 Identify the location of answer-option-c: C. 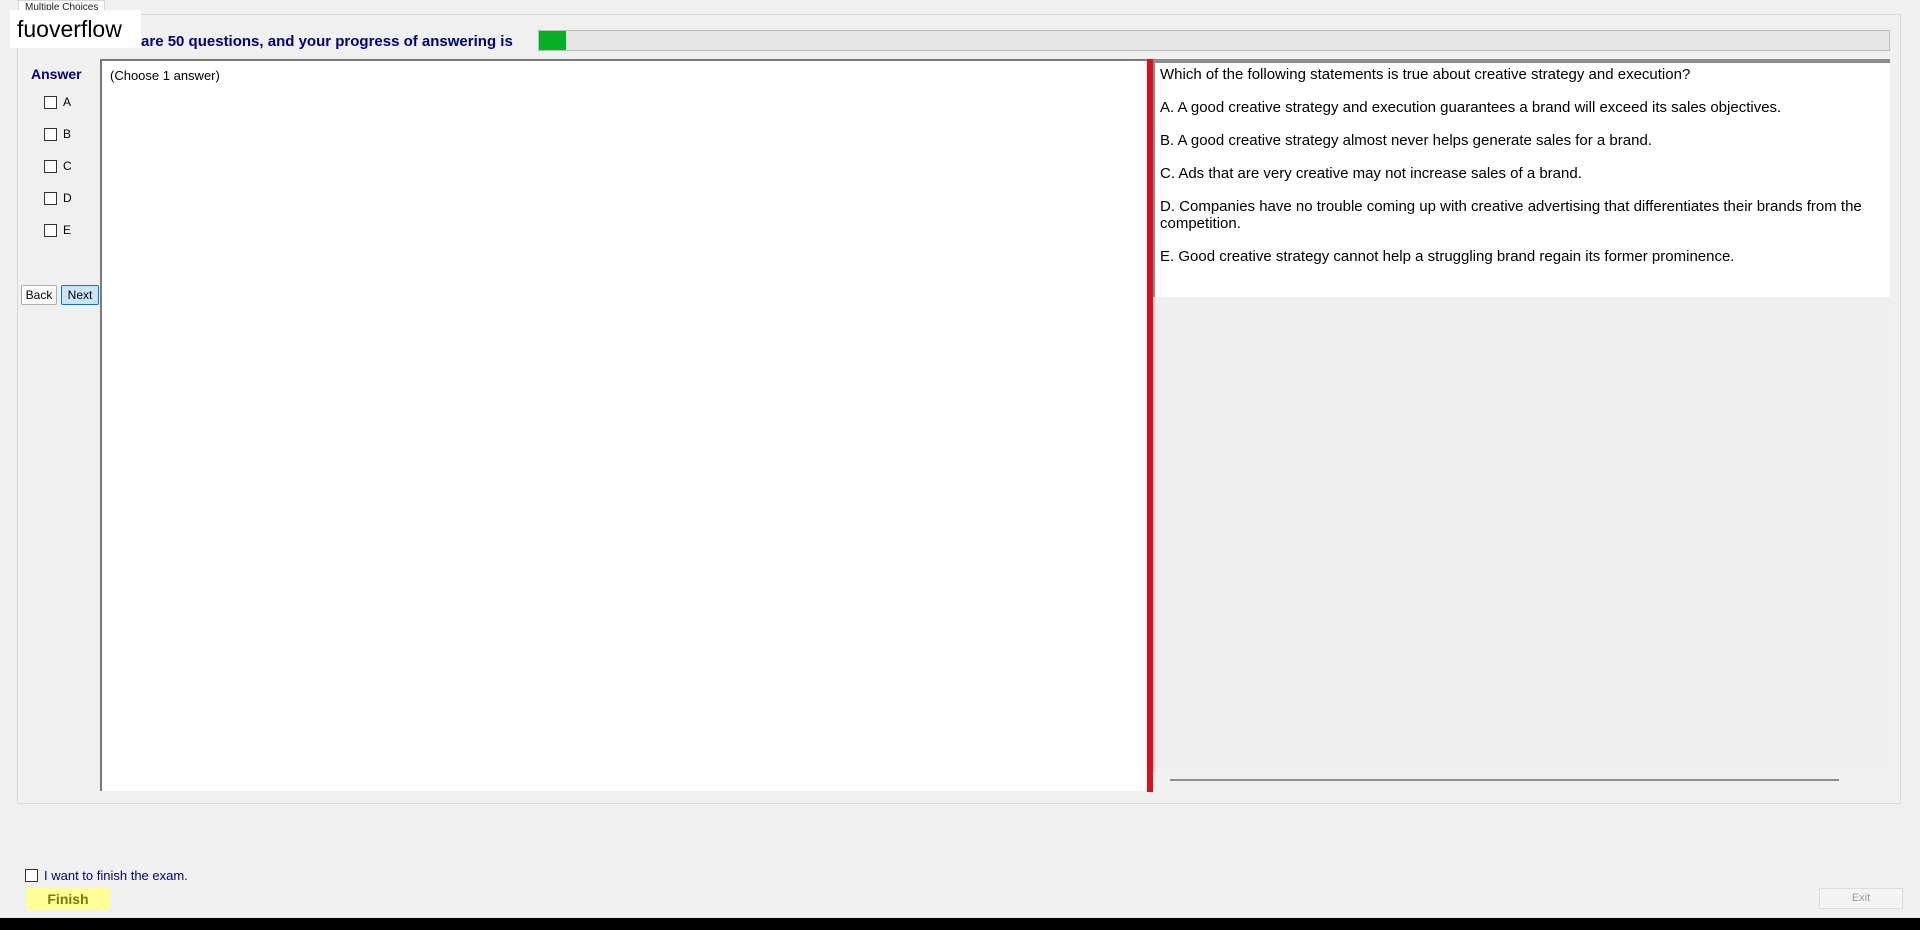
(58, 166).